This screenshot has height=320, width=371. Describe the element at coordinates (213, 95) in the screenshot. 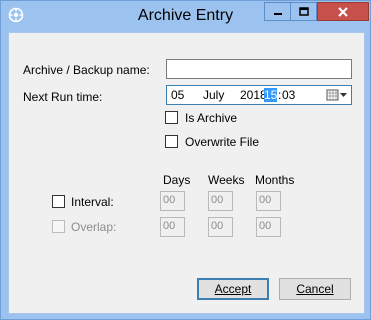

I see `run-month: July` at that location.